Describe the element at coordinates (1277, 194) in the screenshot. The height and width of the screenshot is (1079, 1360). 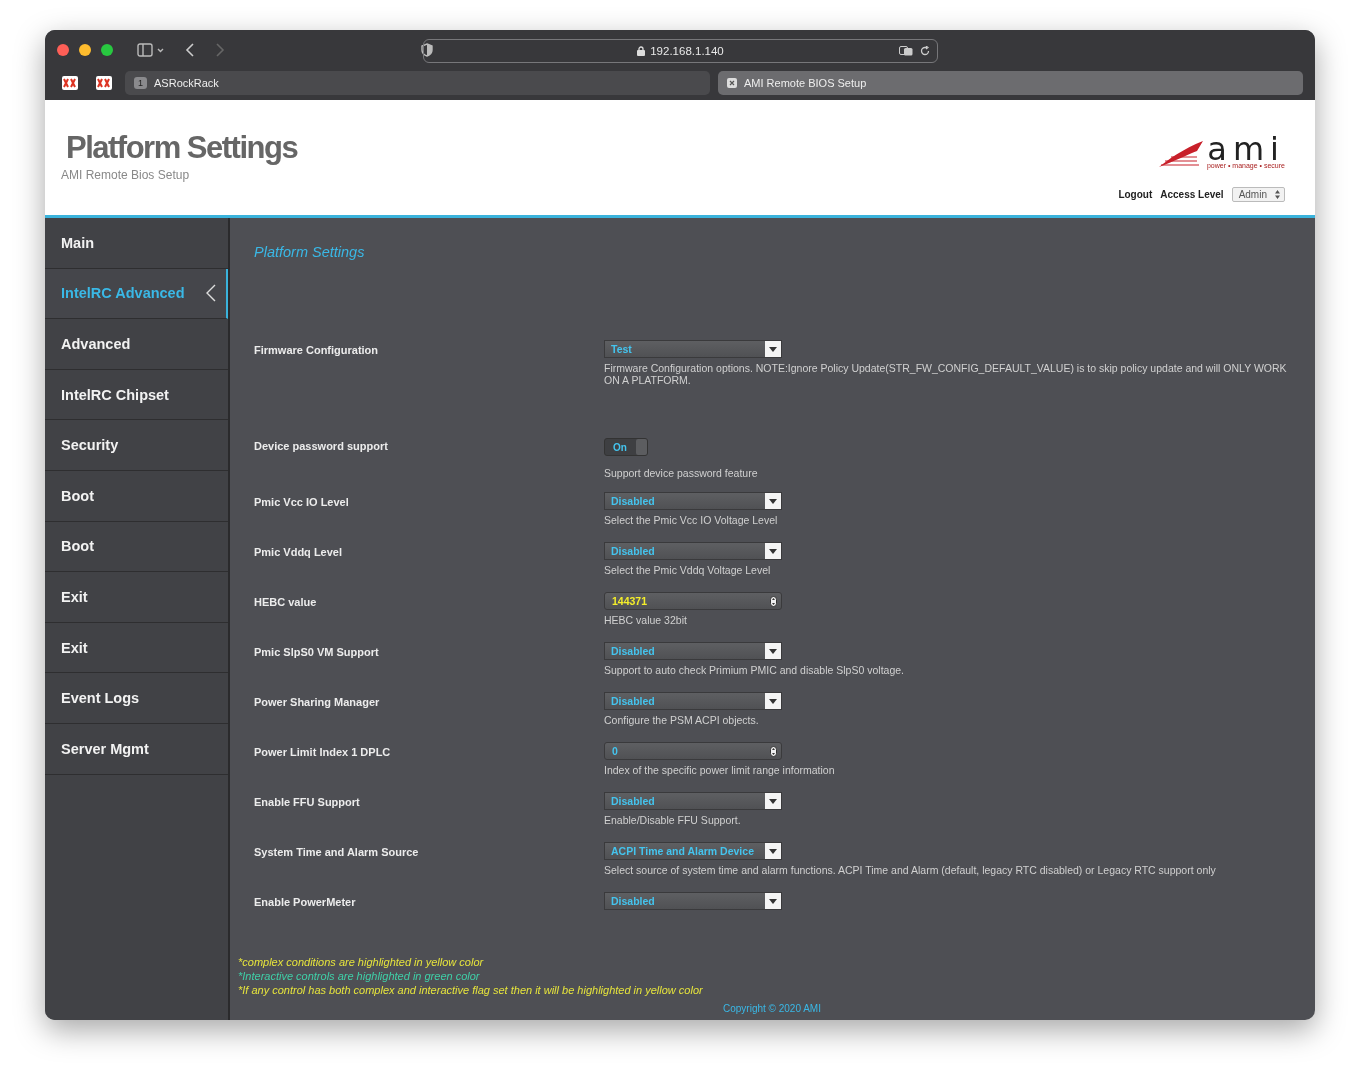
I see `stepper-icon` at that location.